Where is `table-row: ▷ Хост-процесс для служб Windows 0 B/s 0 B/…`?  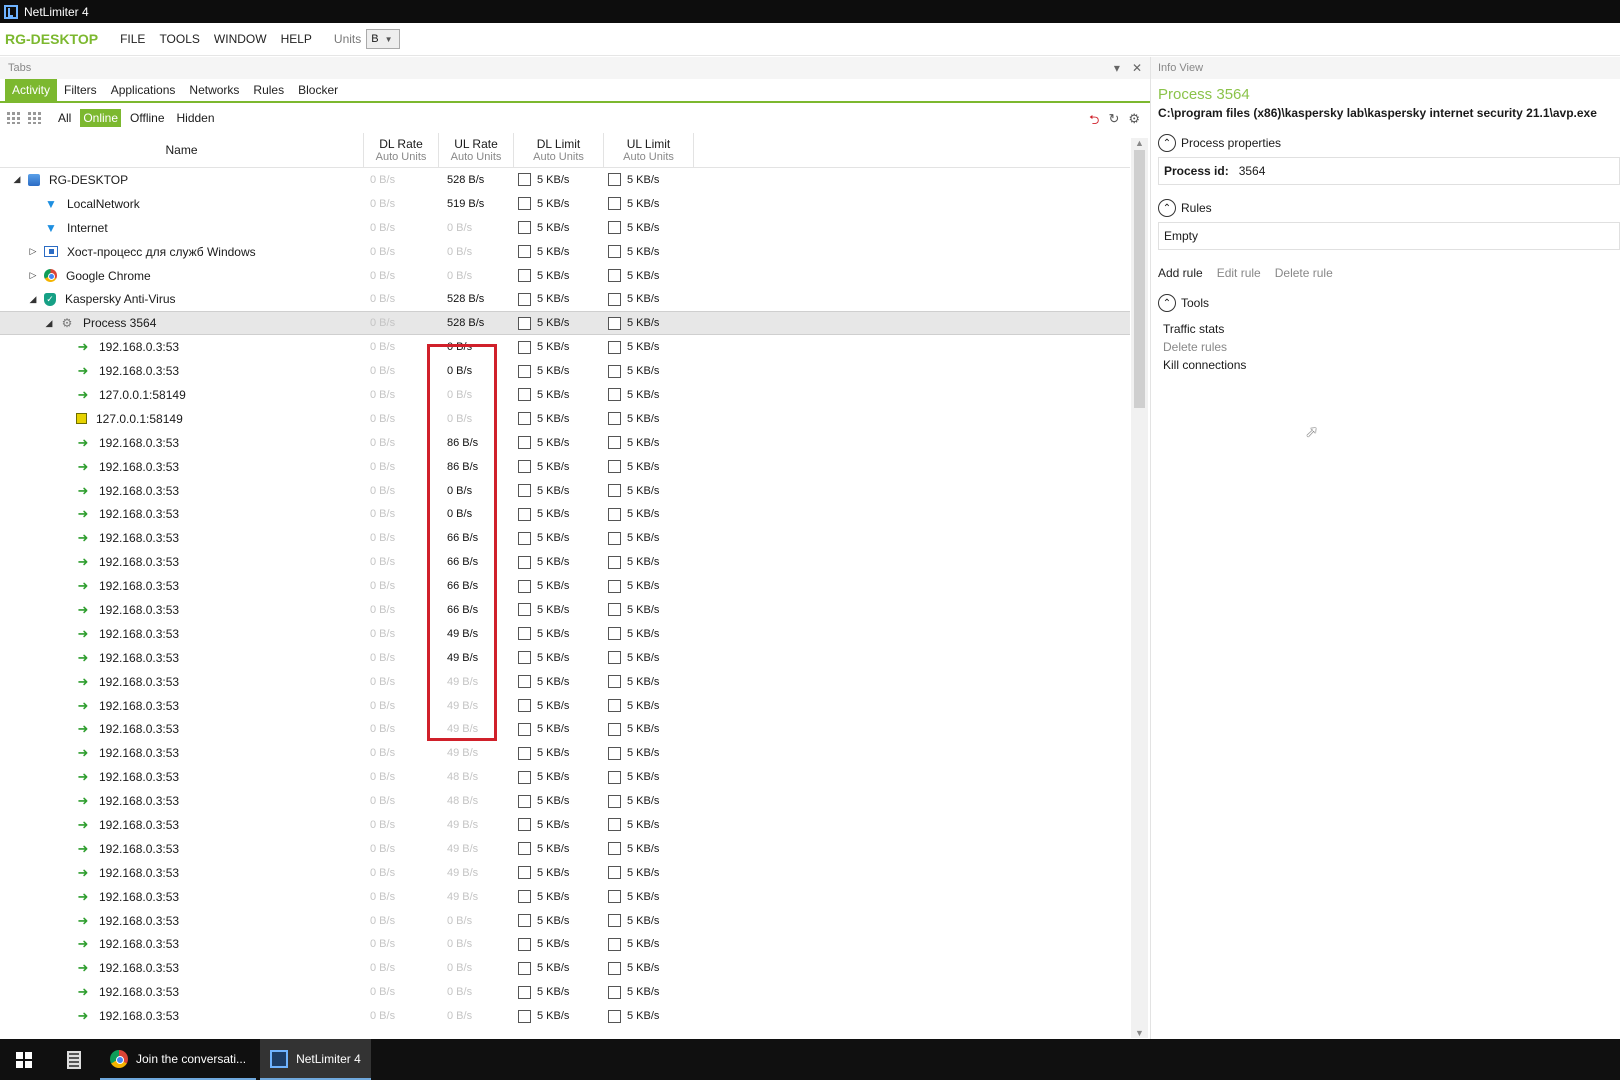 table-row: ▷ Хост-процесс для служб Windows 0 B/s 0 B/… is located at coordinates (565, 252).